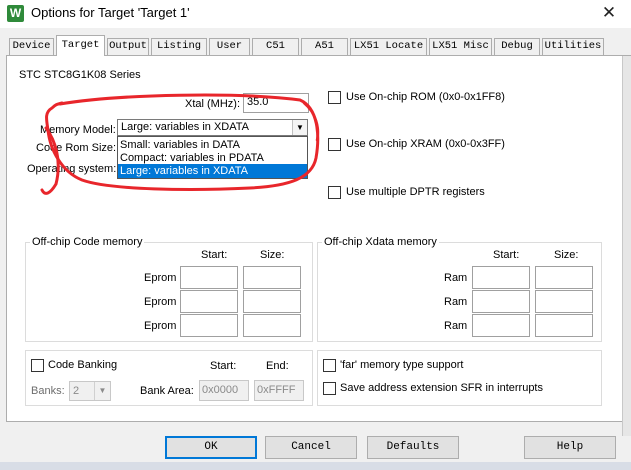 The image size is (631, 470). Describe the element at coordinates (456, 302) in the screenshot. I see `ram-label-2: Ram` at that location.